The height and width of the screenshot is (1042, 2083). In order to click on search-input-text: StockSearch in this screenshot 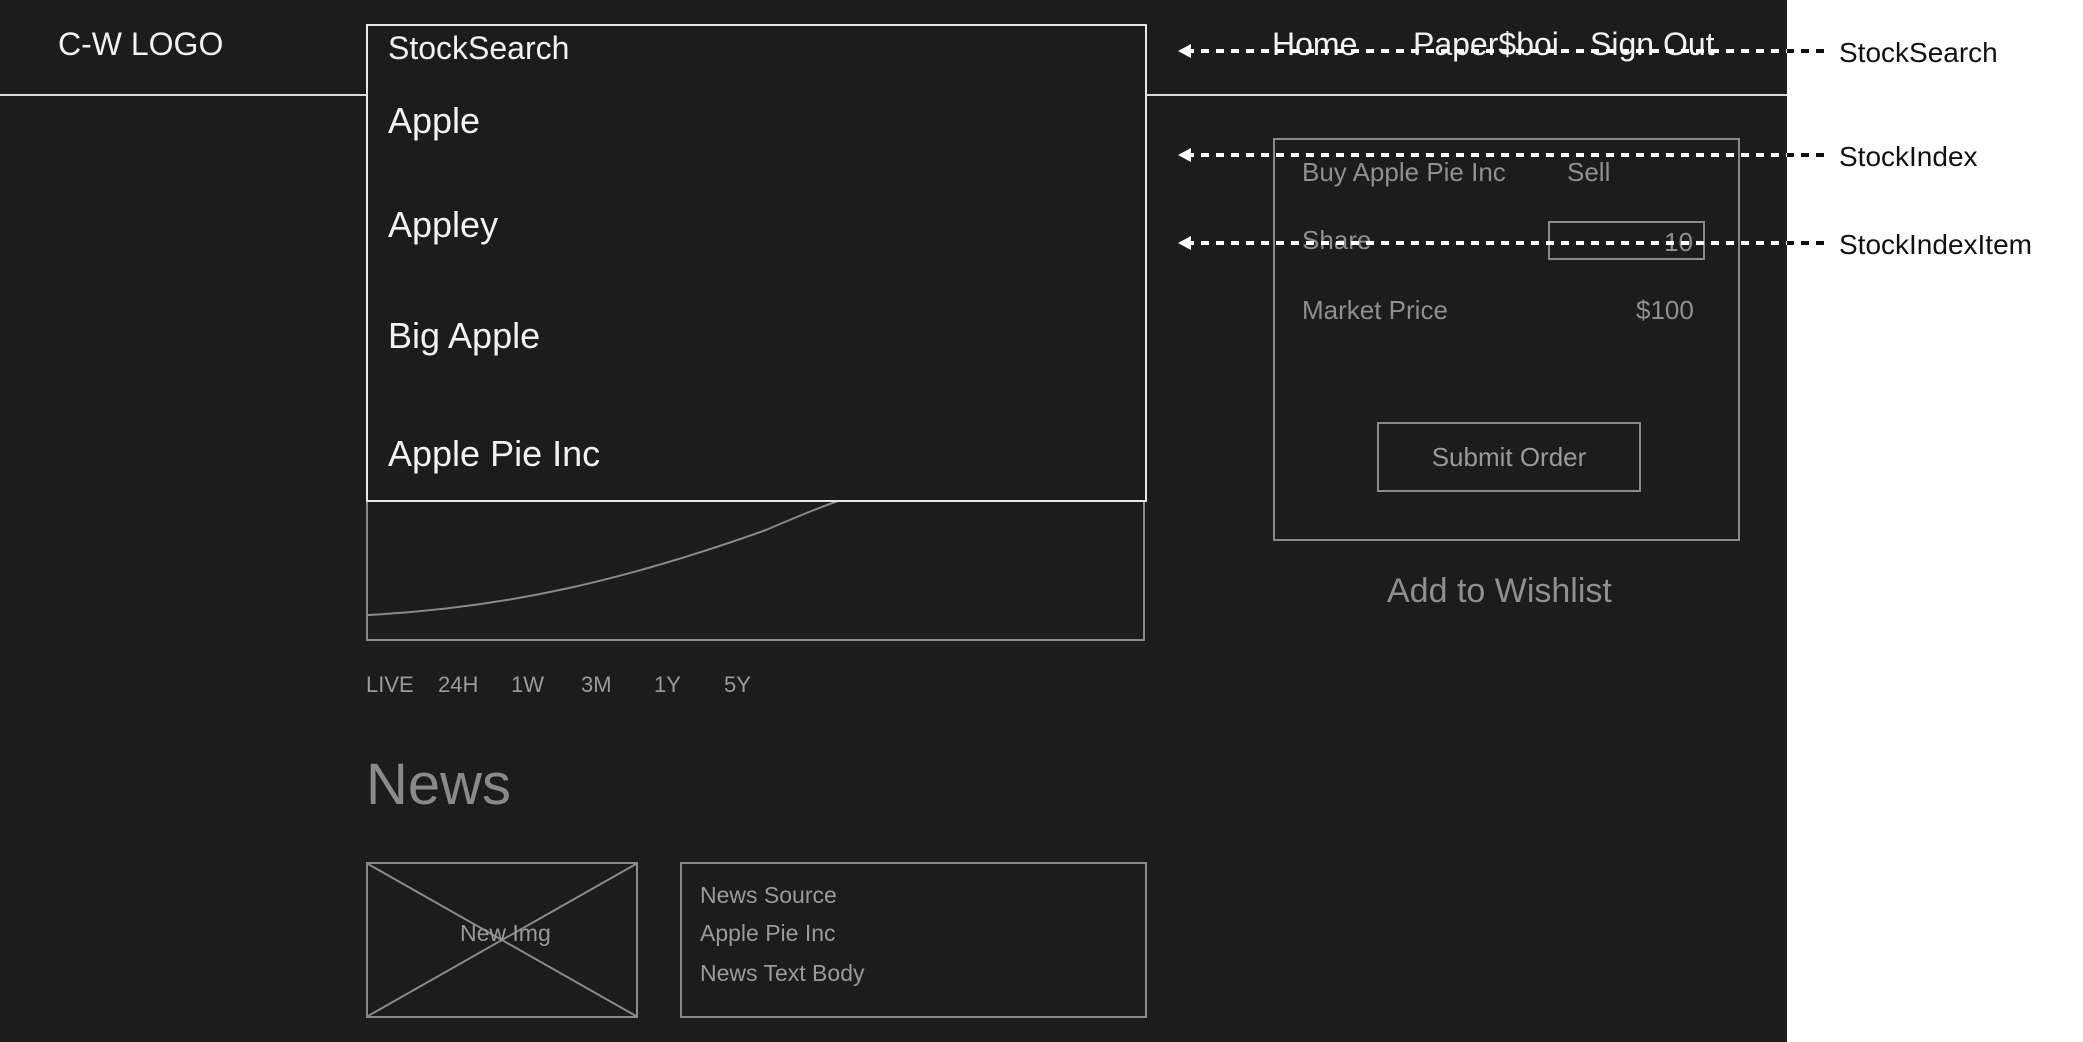, I will do `click(479, 48)`.